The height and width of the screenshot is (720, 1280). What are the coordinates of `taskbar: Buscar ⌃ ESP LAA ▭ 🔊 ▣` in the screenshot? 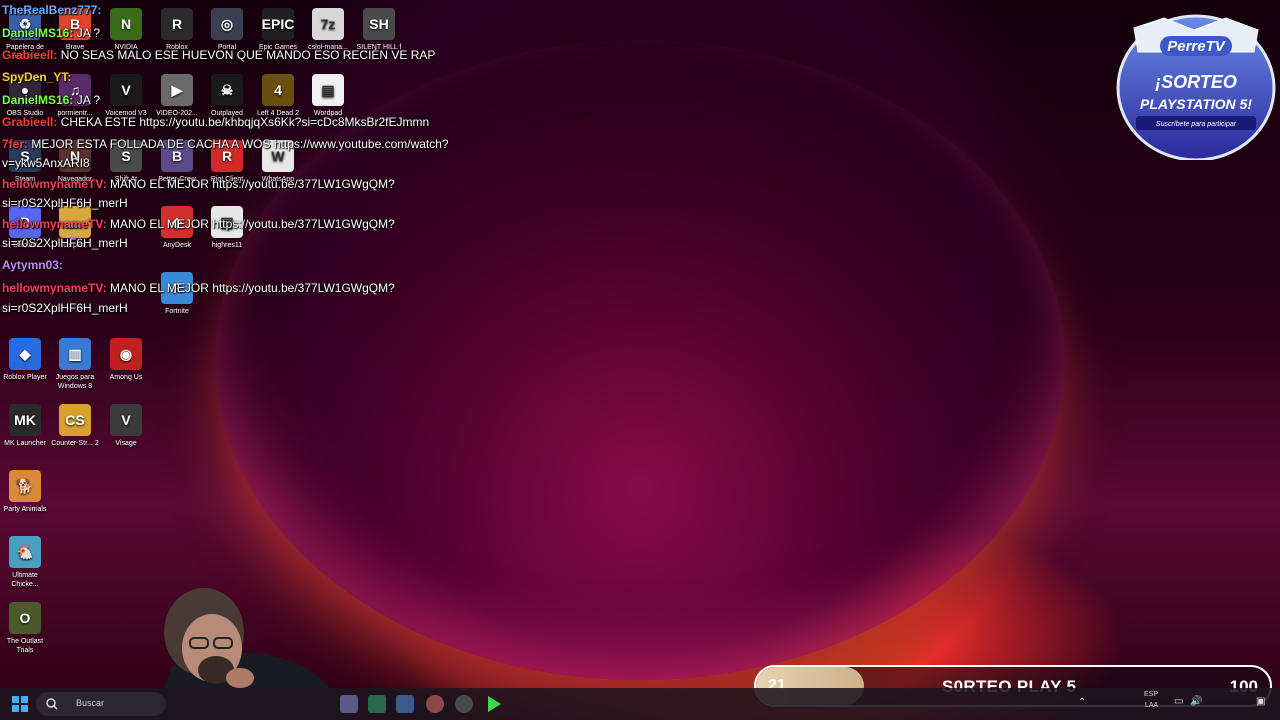 It's located at (640, 704).